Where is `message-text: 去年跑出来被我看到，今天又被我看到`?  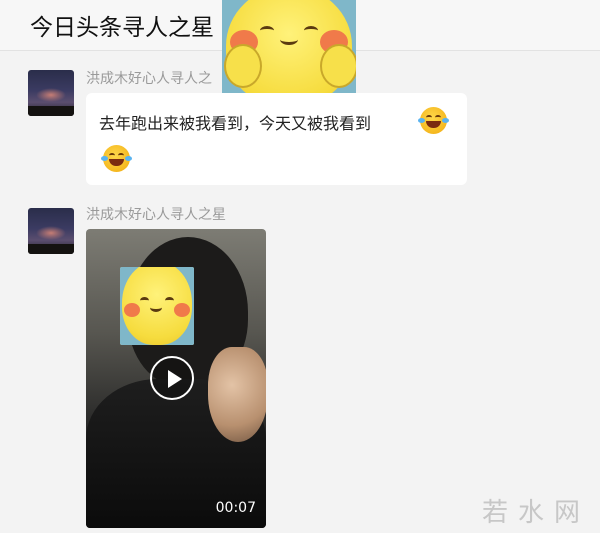
message-text: 去年跑出来被我看到，今天又被我看到 is located at coordinates (235, 123).